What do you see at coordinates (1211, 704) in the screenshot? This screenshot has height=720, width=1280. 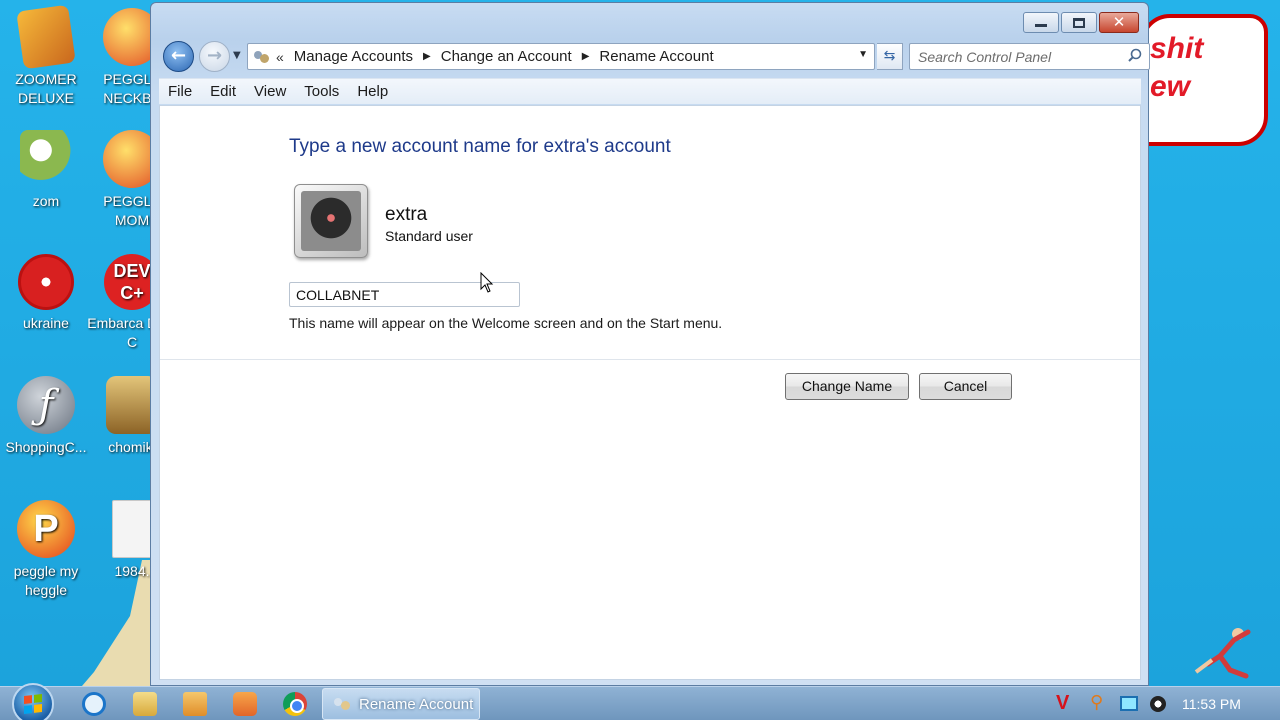 I see `clock: 11:53 PM` at bounding box center [1211, 704].